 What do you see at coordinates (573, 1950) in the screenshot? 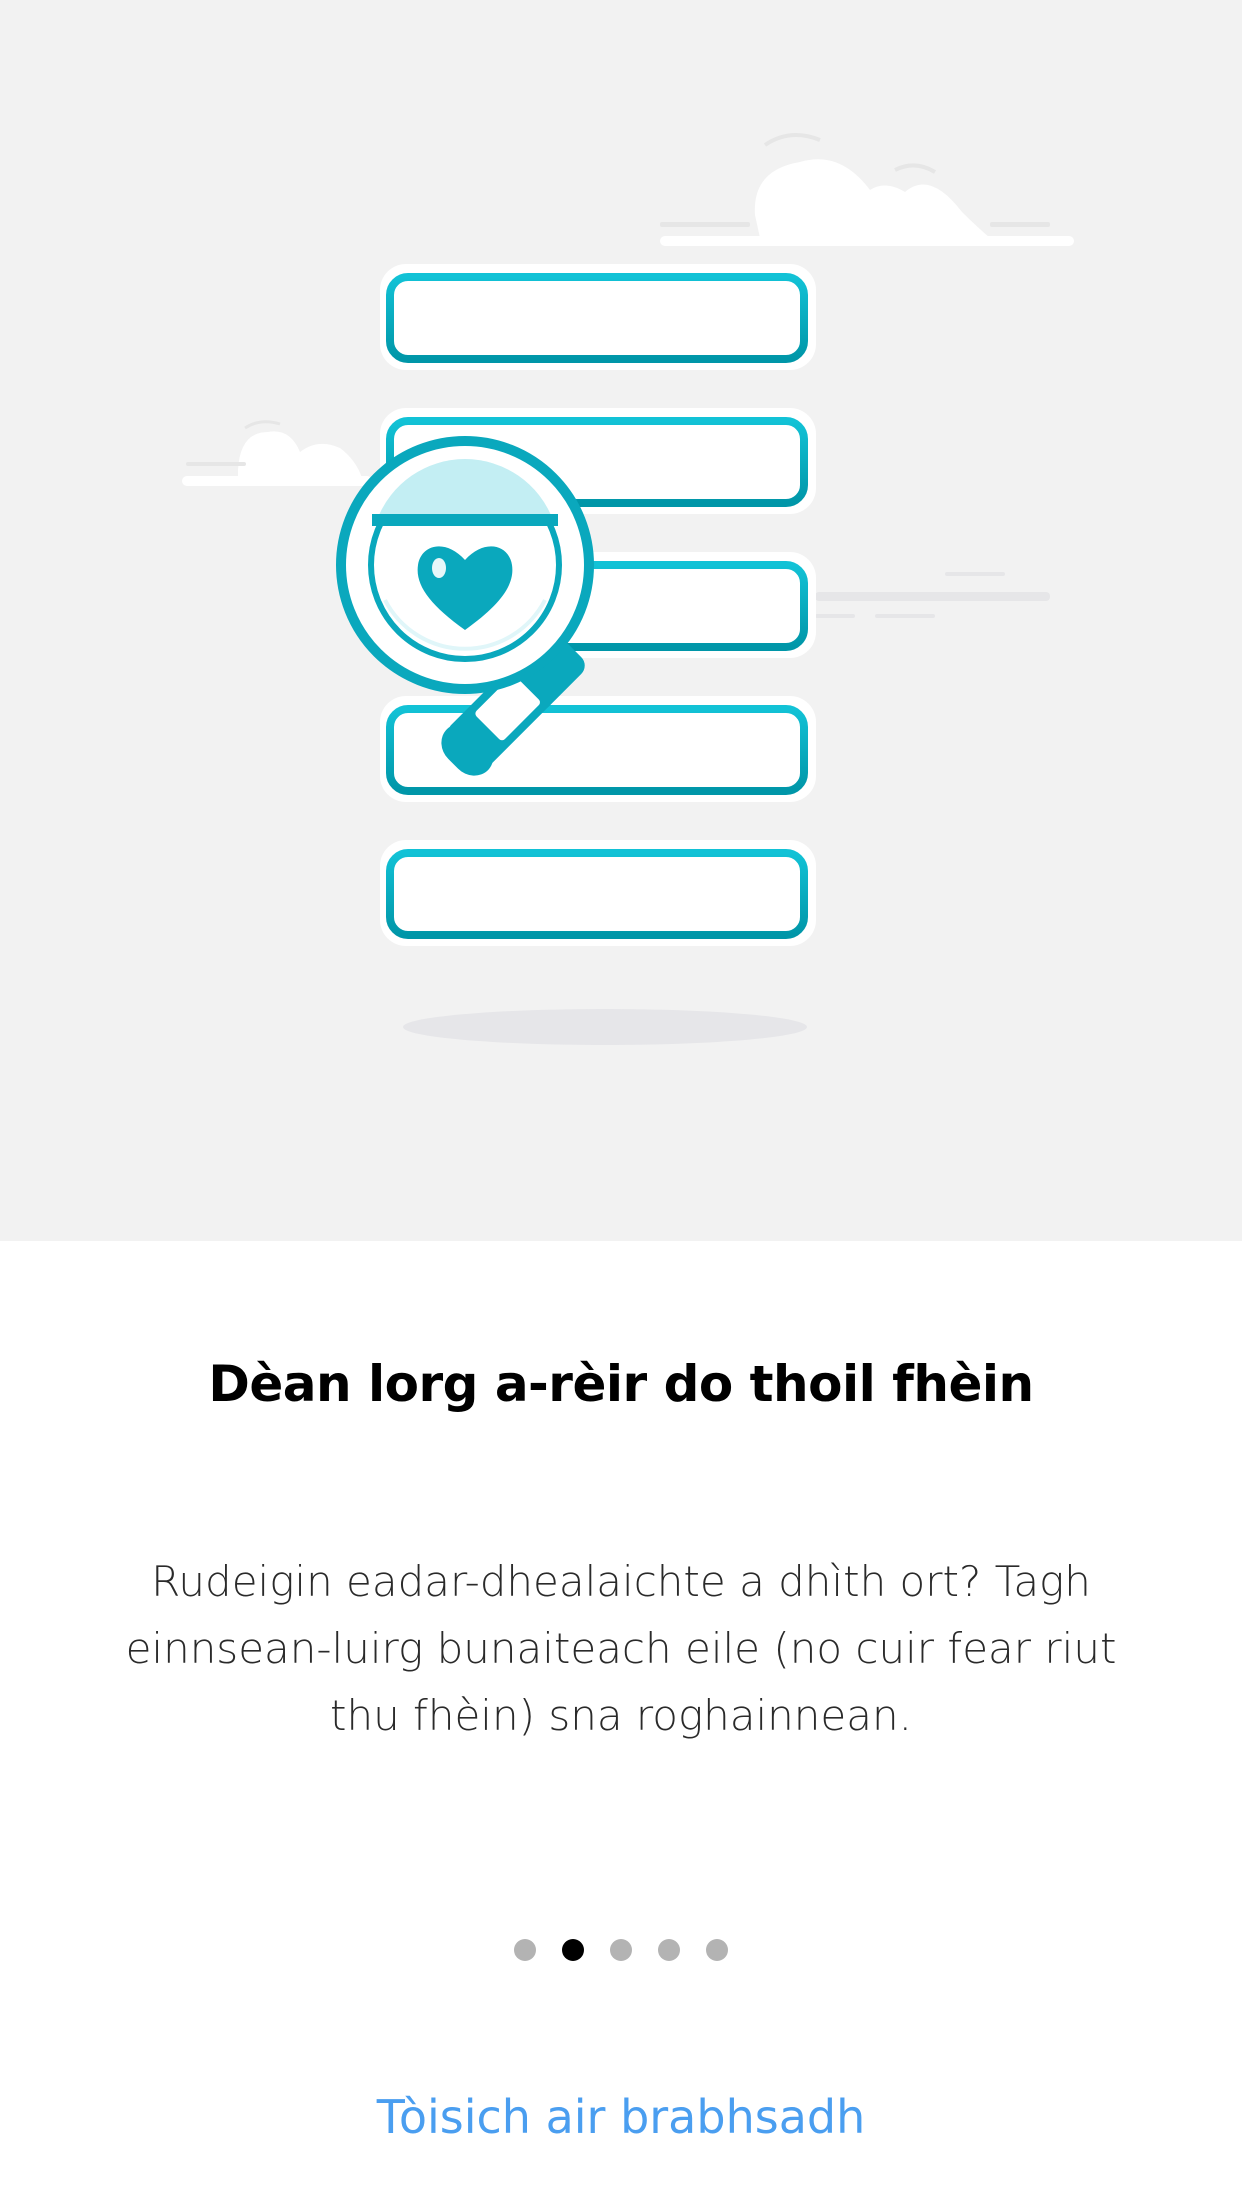
I see `page-dot-2-active` at bounding box center [573, 1950].